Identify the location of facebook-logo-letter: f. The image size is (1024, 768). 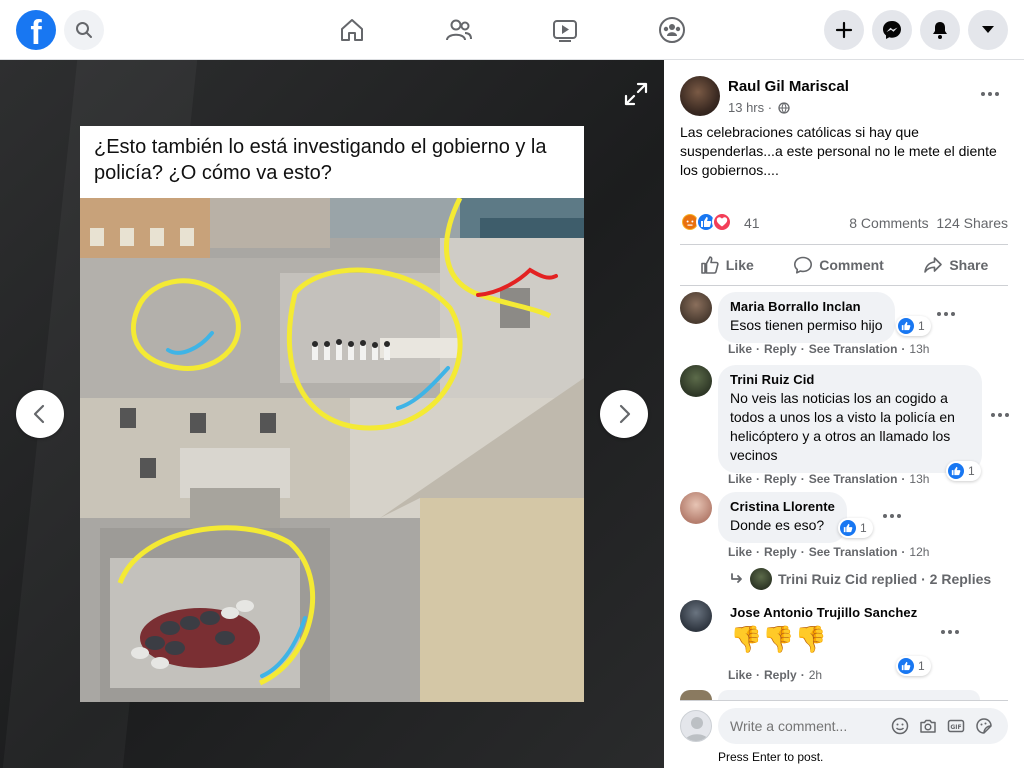
(36, 32).